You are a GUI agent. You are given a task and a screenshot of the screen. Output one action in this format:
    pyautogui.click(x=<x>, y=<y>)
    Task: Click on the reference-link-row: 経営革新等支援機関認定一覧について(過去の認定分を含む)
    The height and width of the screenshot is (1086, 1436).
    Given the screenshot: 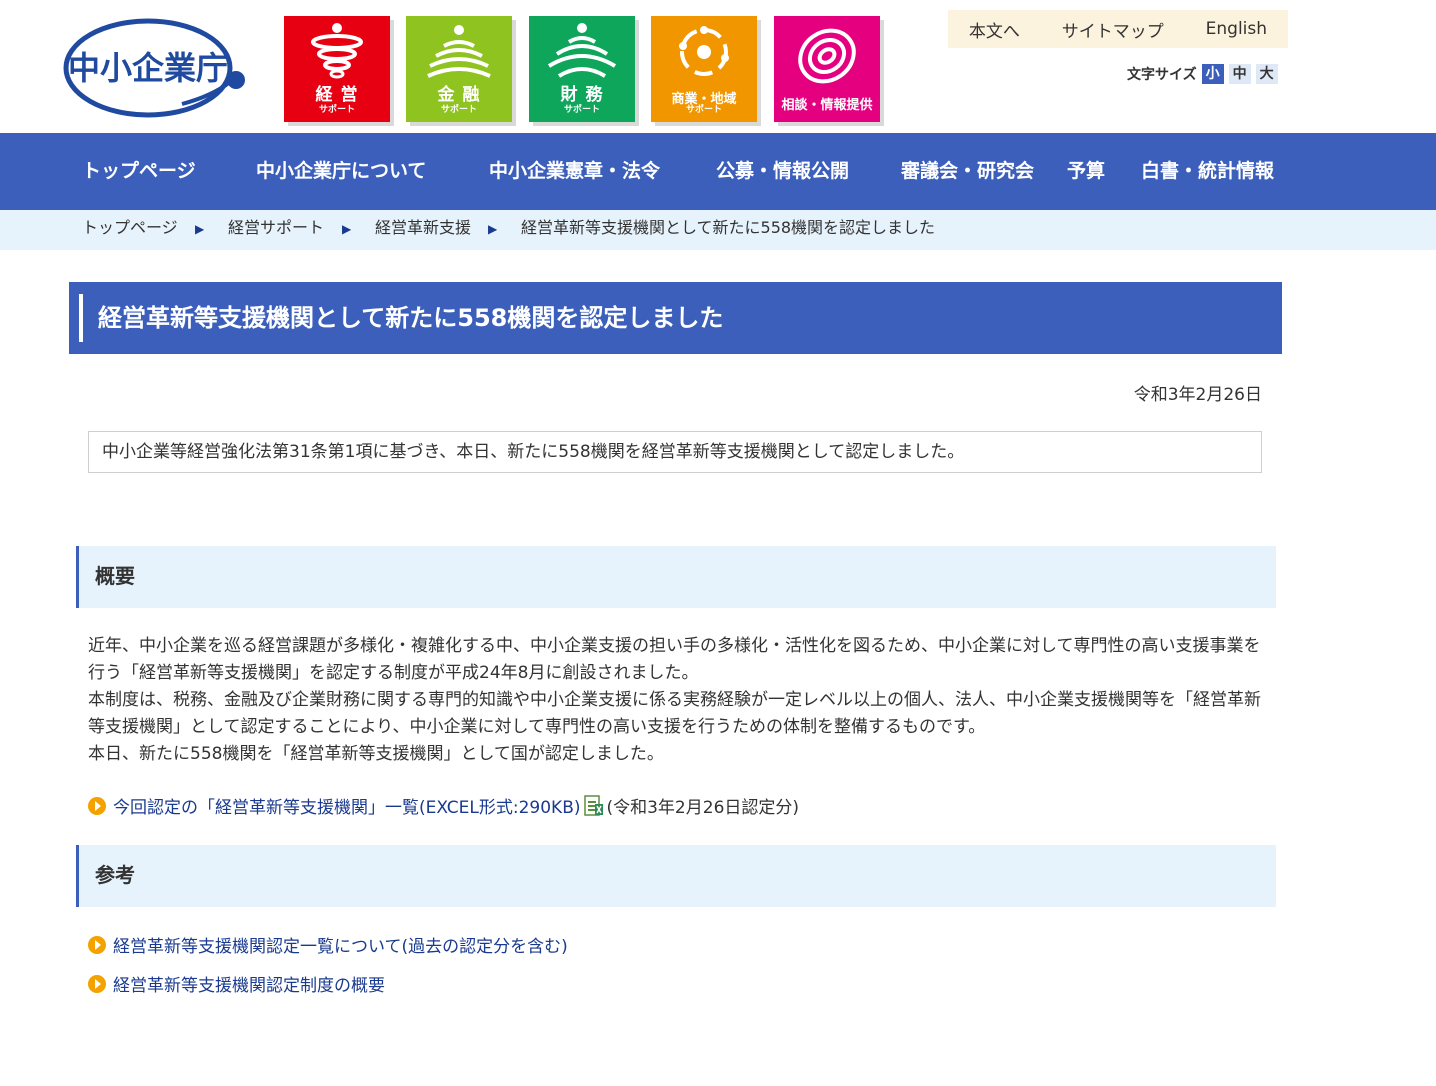 What is the action you would take?
    pyautogui.click(x=328, y=944)
    